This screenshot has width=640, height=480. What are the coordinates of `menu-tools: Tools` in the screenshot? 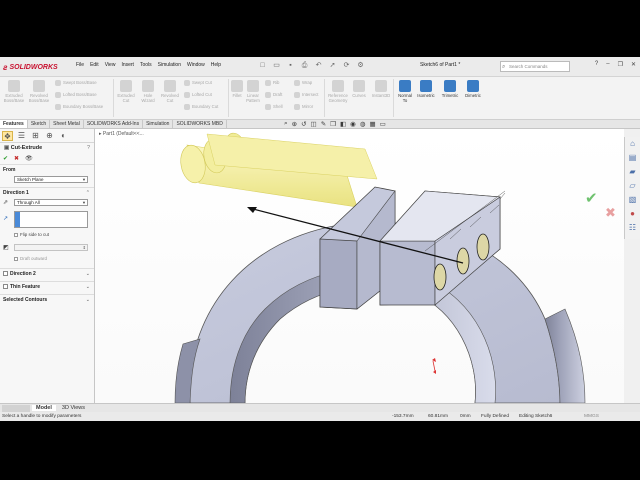 It's located at (146, 65).